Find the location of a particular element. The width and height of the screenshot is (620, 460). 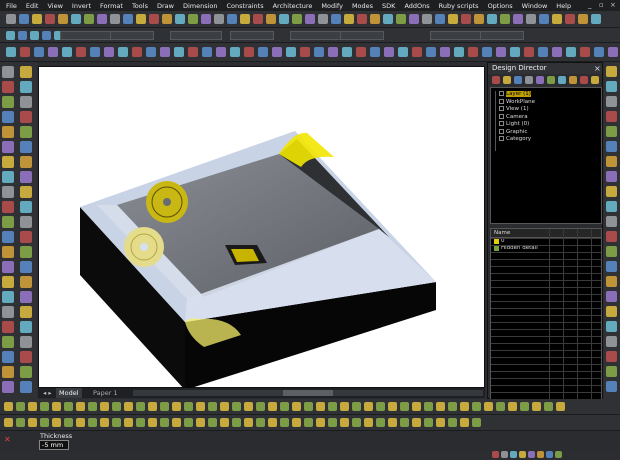

menu-edit: Edit is located at coordinates (32, 6).